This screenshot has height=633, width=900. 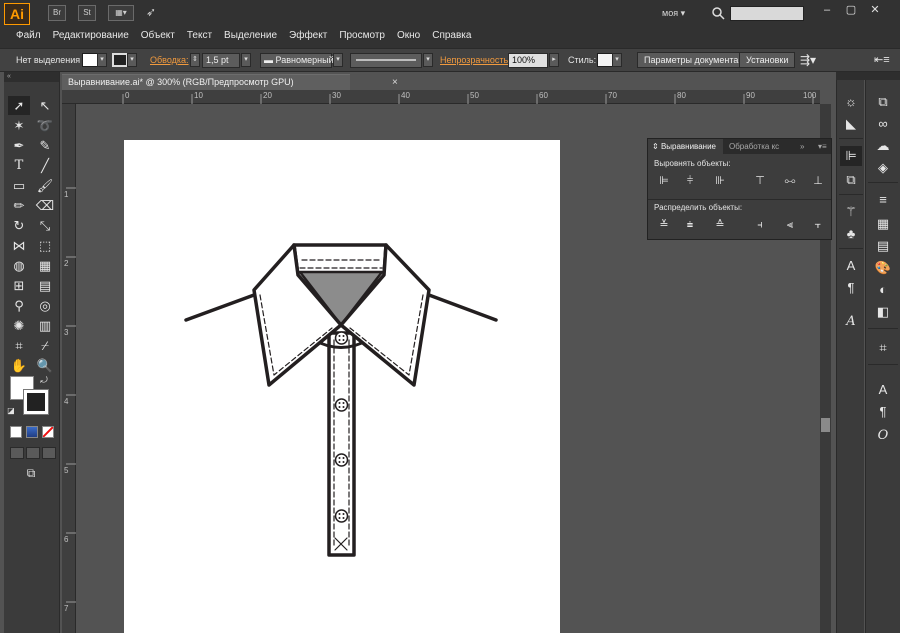 What do you see at coordinates (45, 285) in the screenshot?
I see `gradient-tool-icon: ▤` at bounding box center [45, 285].